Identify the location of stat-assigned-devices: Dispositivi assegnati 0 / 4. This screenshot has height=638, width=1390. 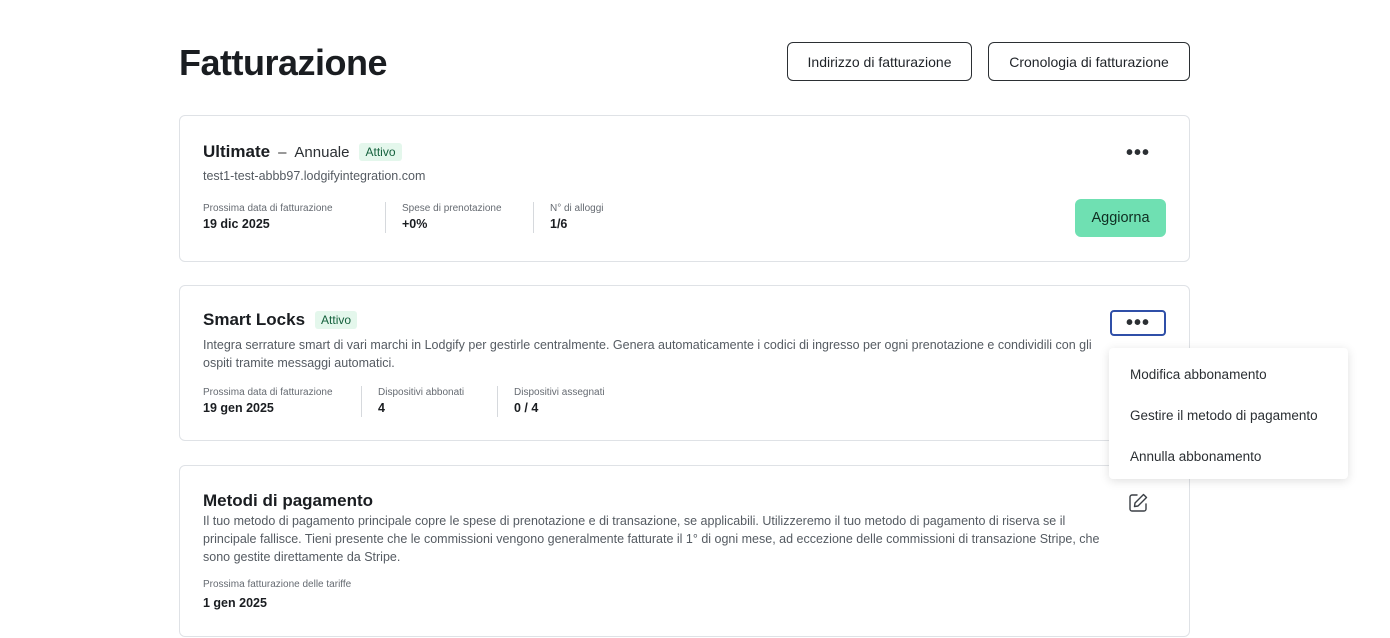
(570, 401).